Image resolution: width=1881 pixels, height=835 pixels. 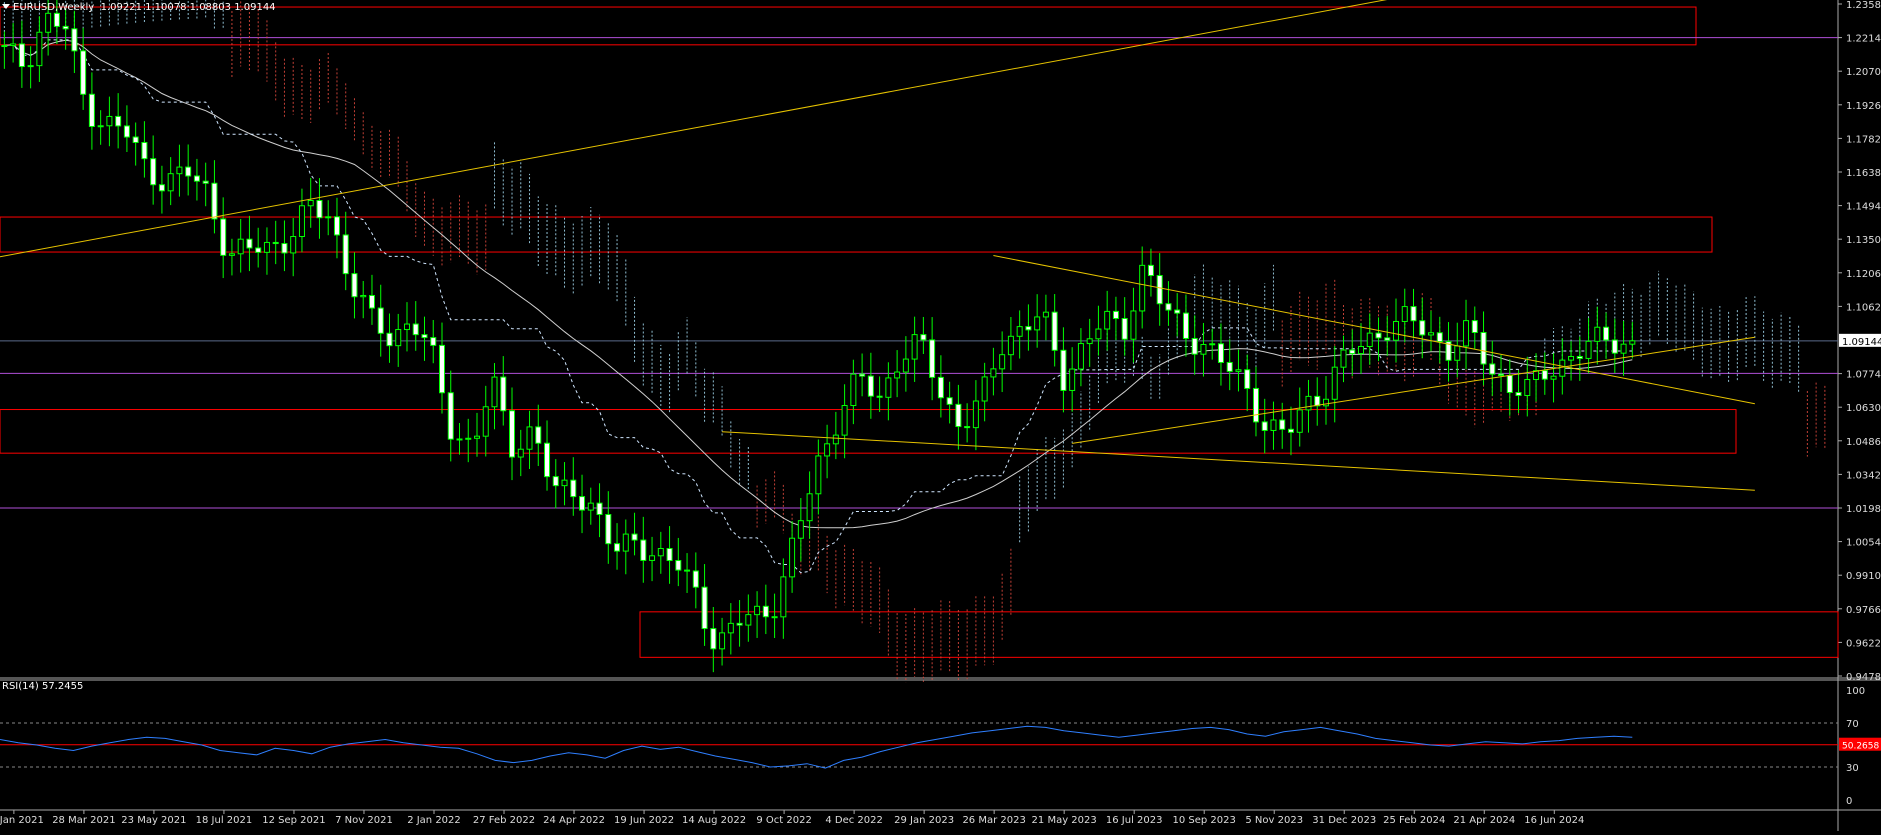 I want to click on y-tick-label: 1.16380, so click(x=1863, y=173).